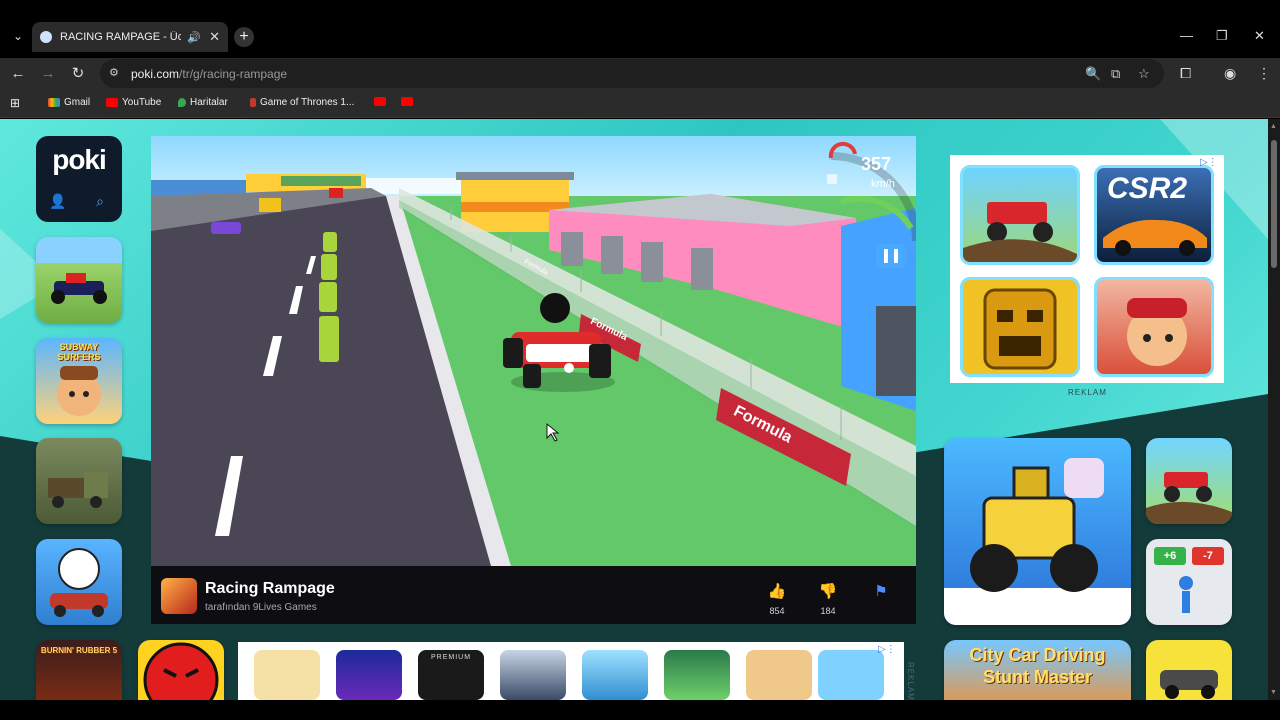 The height and width of the screenshot is (720, 1280). Describe the element at coordinates (79, 670) in the screenshot. I see `game-thumb-burnin-rubber: BURNIN' RUBBER 5` at that location.